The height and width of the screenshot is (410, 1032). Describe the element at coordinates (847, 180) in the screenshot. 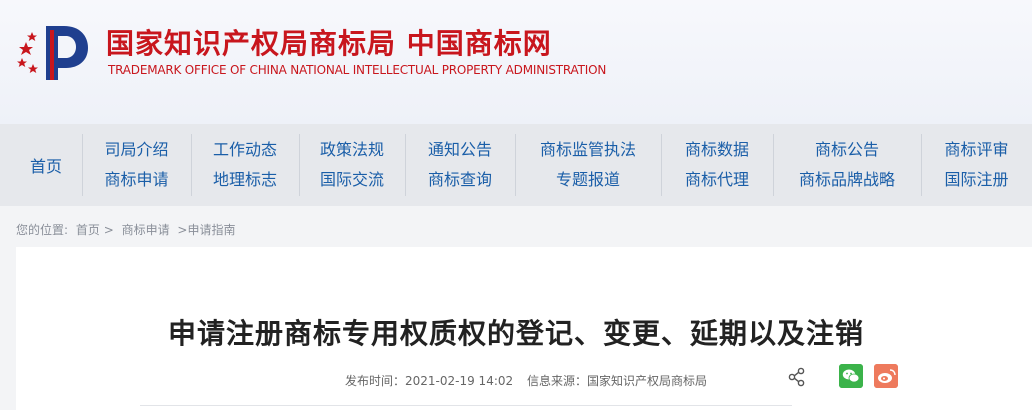

I see `nav-link-brand-strategy: 商标品牌战略` at that location.